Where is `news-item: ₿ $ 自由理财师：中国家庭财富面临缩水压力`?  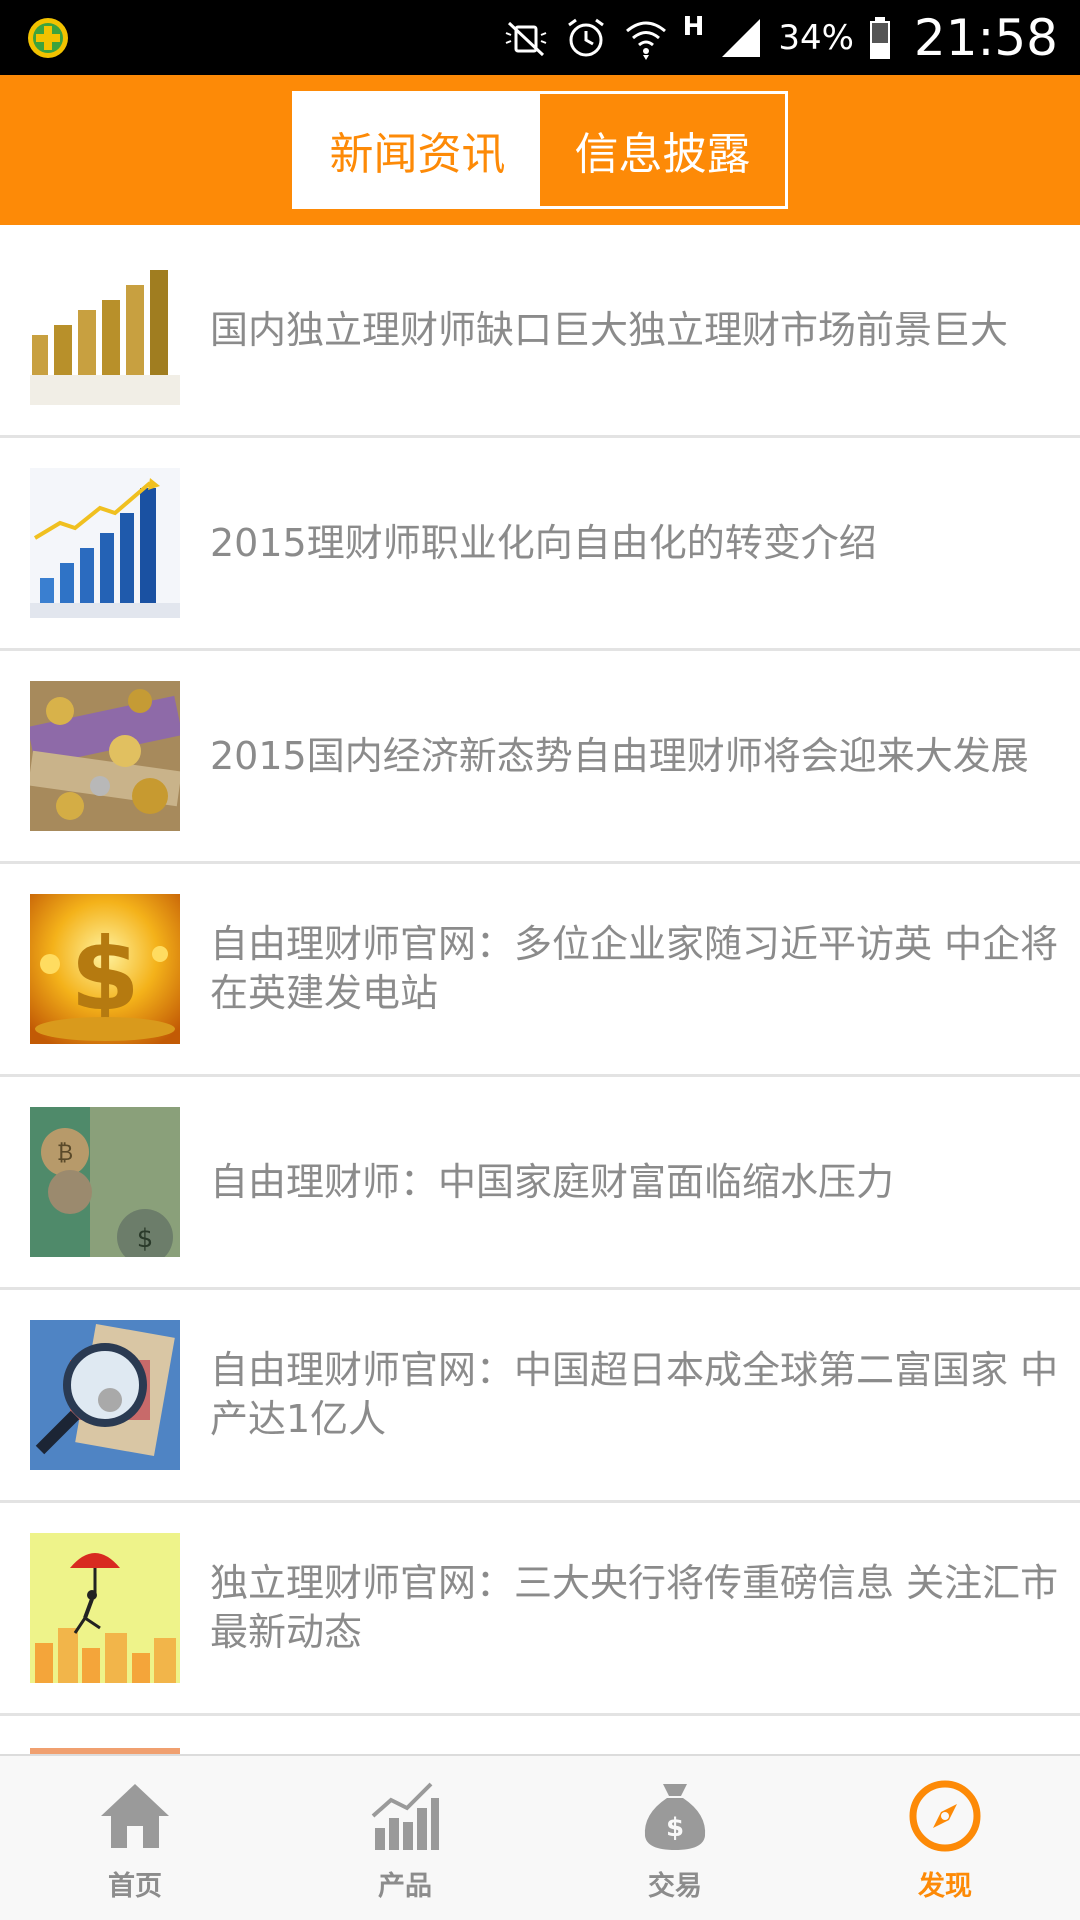 news-item: ₿ $ 自由理财师：中国家庭财富面临缩水压力 is located at coordinates (540, 1183).